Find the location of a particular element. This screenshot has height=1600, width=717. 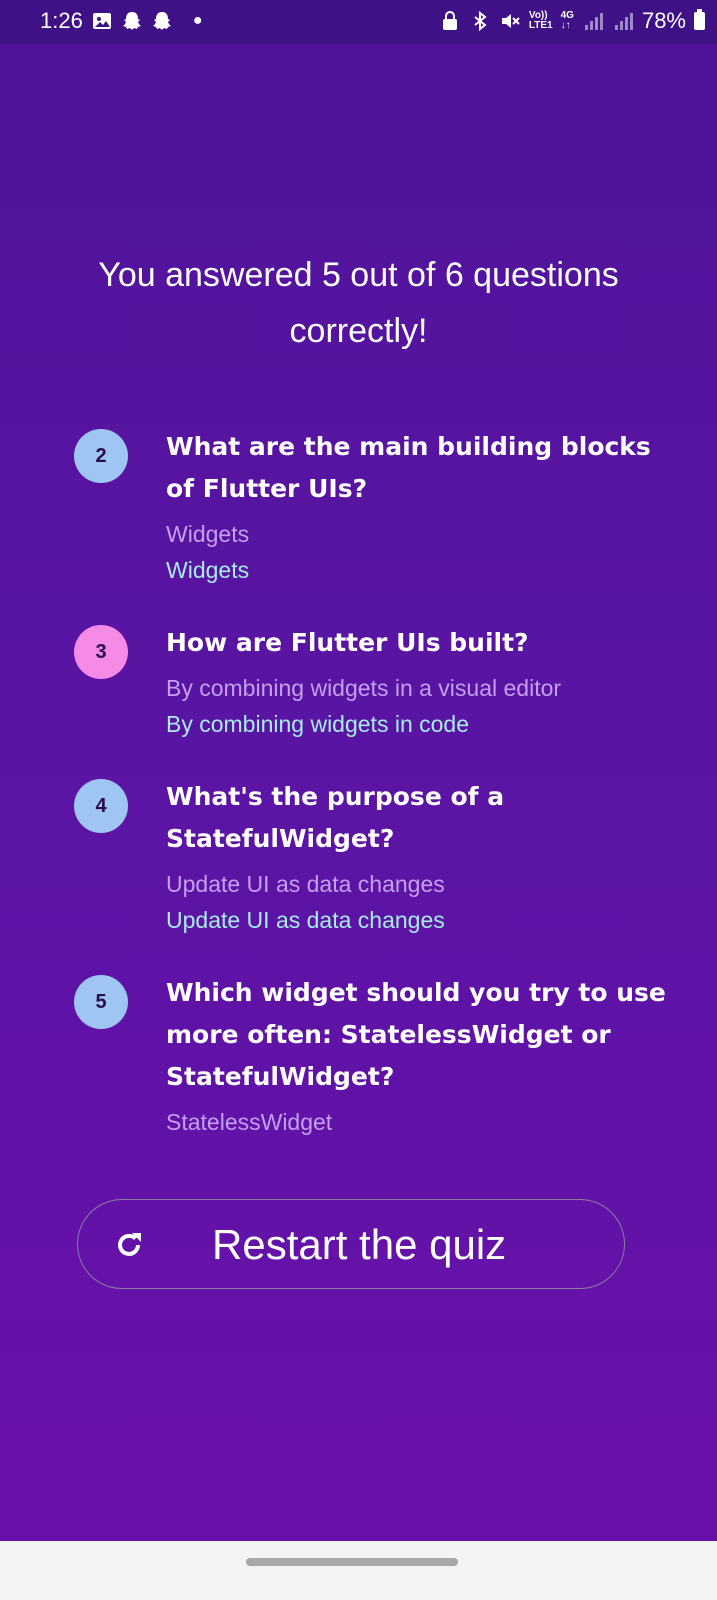

bluetooth-icon is located at coordinates (480, 21).